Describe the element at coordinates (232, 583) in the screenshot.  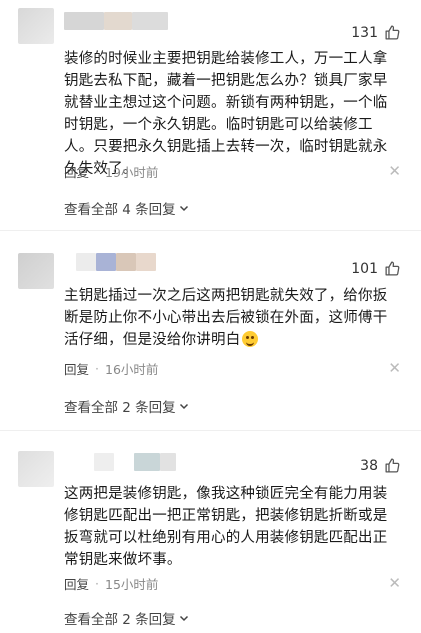
I see `comment-meta: 回复 · 15小时前 ✕` at that location.